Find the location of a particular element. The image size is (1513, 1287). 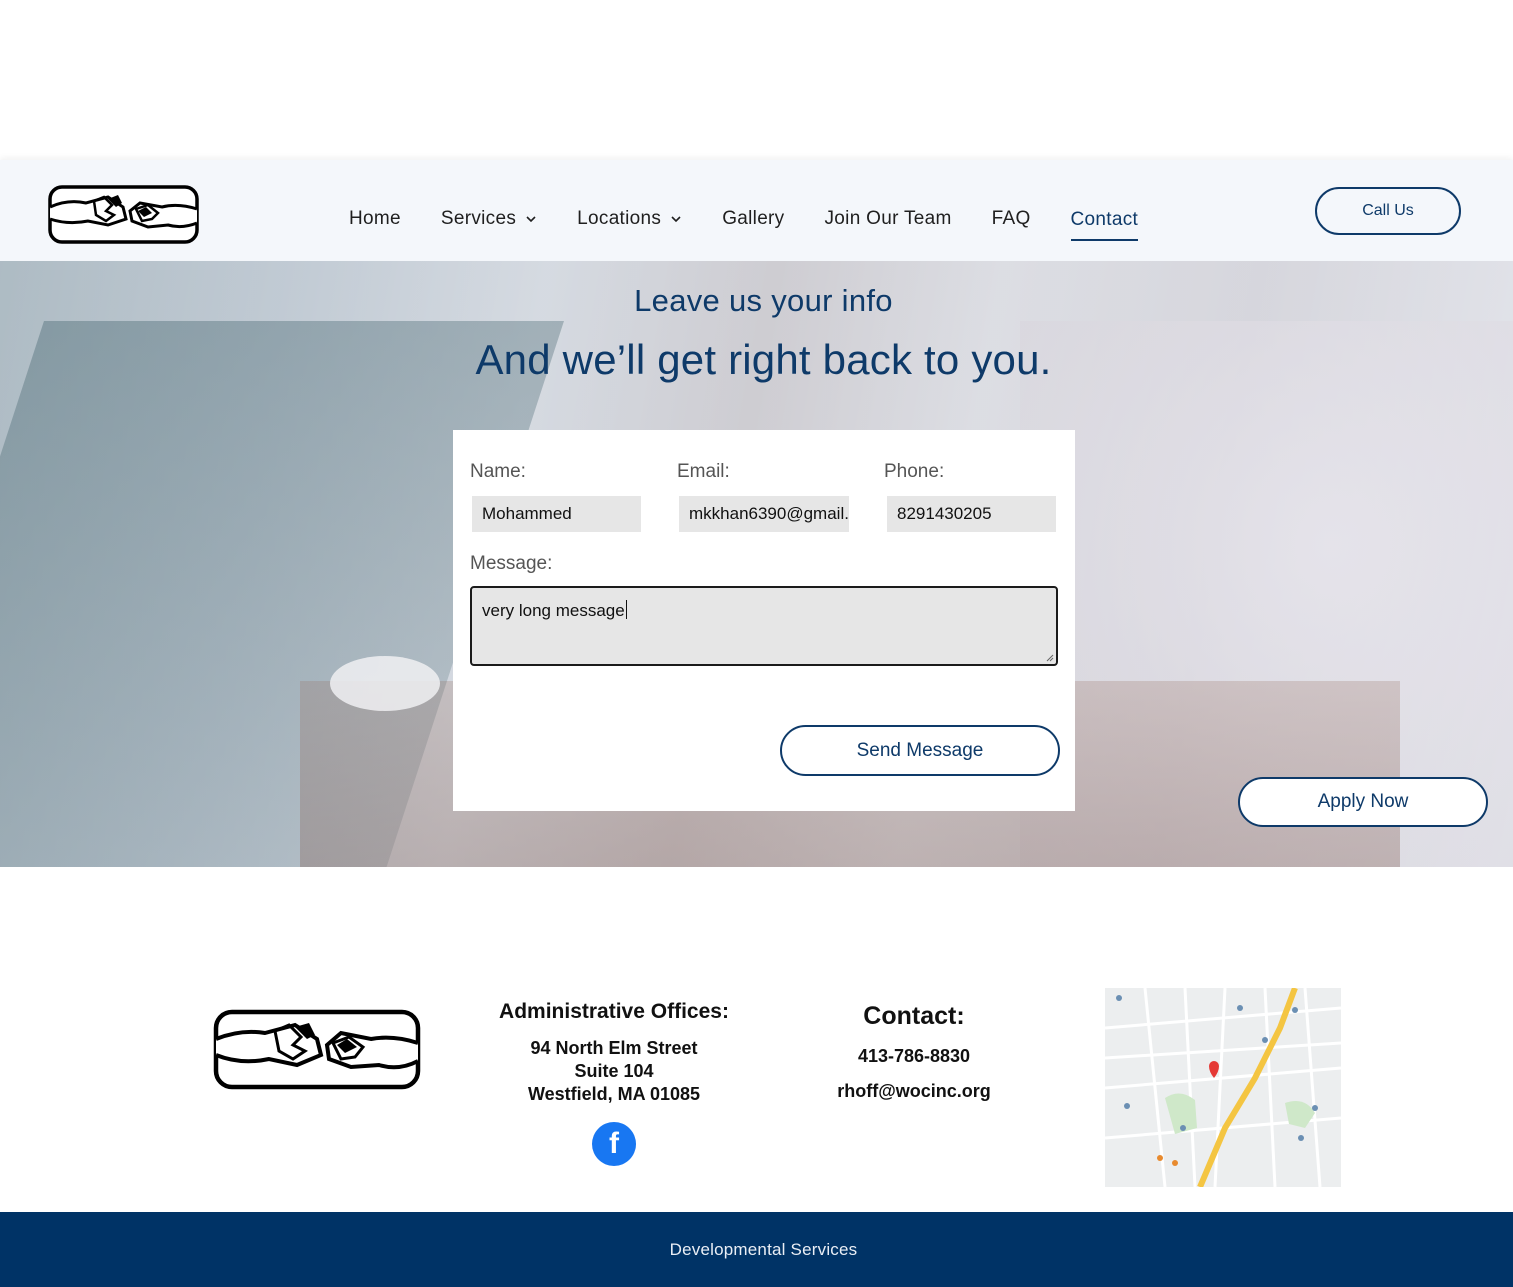

contact-heading: Contact: is located at coordinates (914, 1016).